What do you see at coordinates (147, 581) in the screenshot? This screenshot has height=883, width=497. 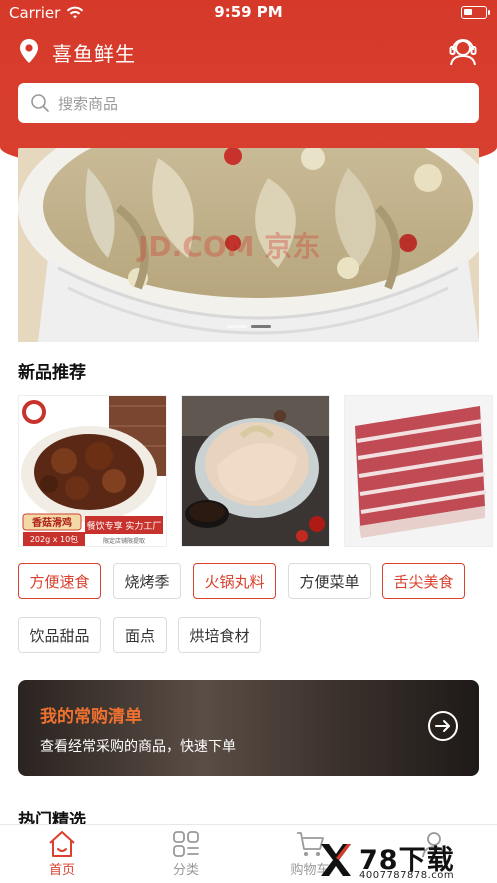 I see `category-chip: 烧烤季` at bounding box center [147, 581].